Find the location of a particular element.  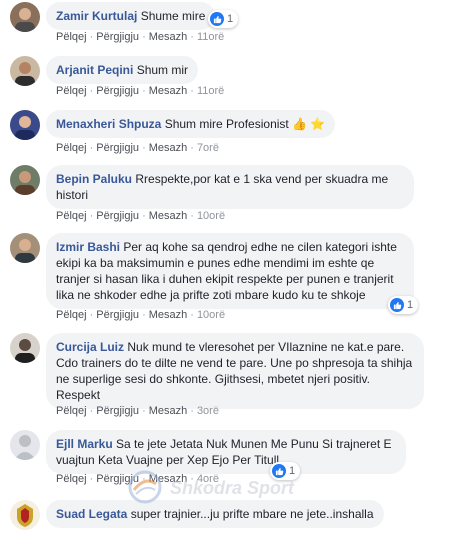

comment-bubble: Arjanit Peqini Shum mir is located at coordinates (122, 70).